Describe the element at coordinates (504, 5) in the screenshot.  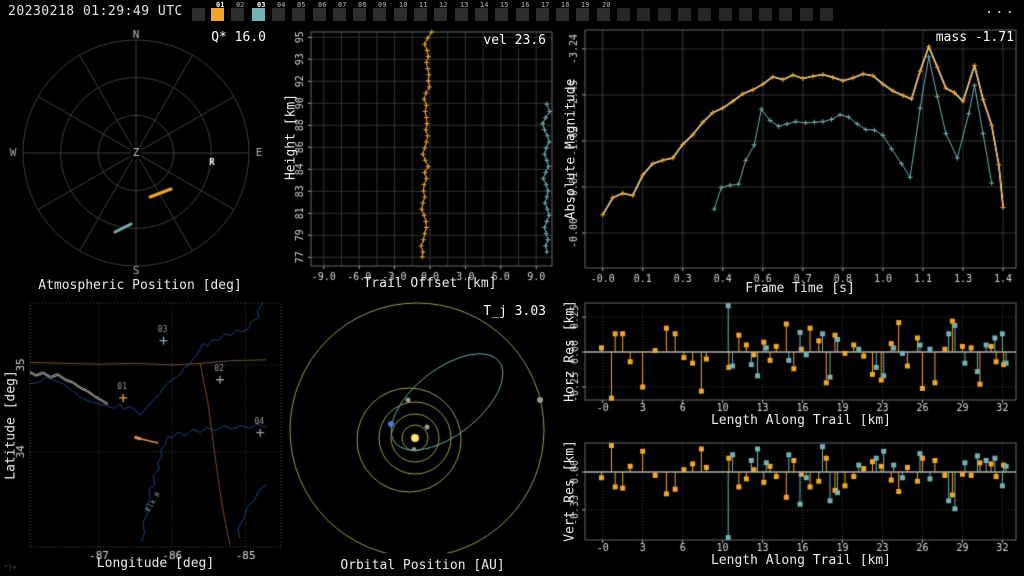
I see `tab-number: 15` at that location.